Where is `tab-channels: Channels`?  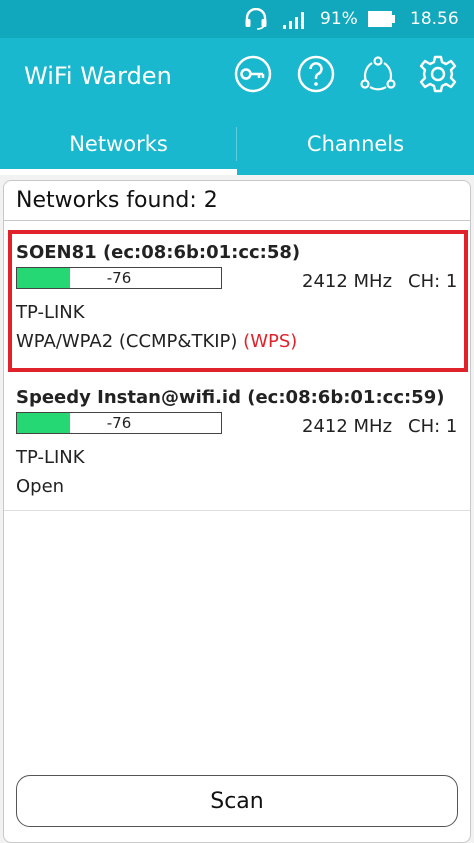
tab-channels: Channels is located at coordinates (355, 144).